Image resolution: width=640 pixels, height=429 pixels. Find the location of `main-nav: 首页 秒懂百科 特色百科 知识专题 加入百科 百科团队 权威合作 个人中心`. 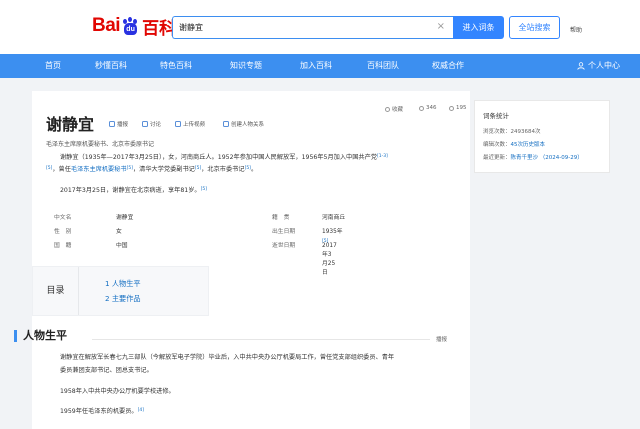

main-nav: 首页 秒懂百科 特色百科 知识专题 加入百科 百科团队 权威合作 个人中心 is located at coordinates (320, 66).